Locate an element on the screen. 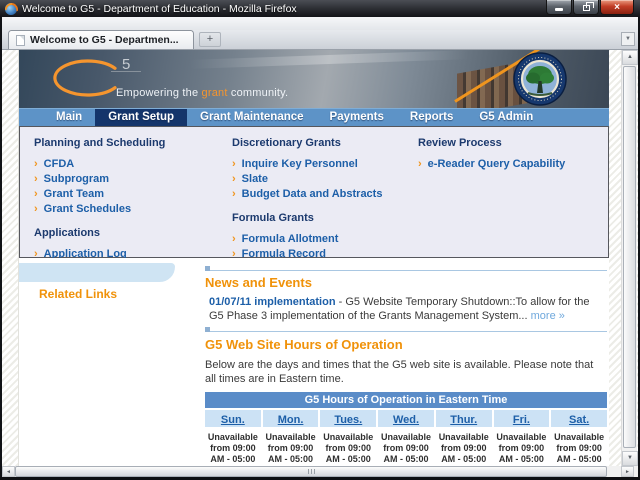 The image size is (640, 480). menu-link-inquire-key-personnel: › Inquire Key Personnel is located at coordinates (318, 164).